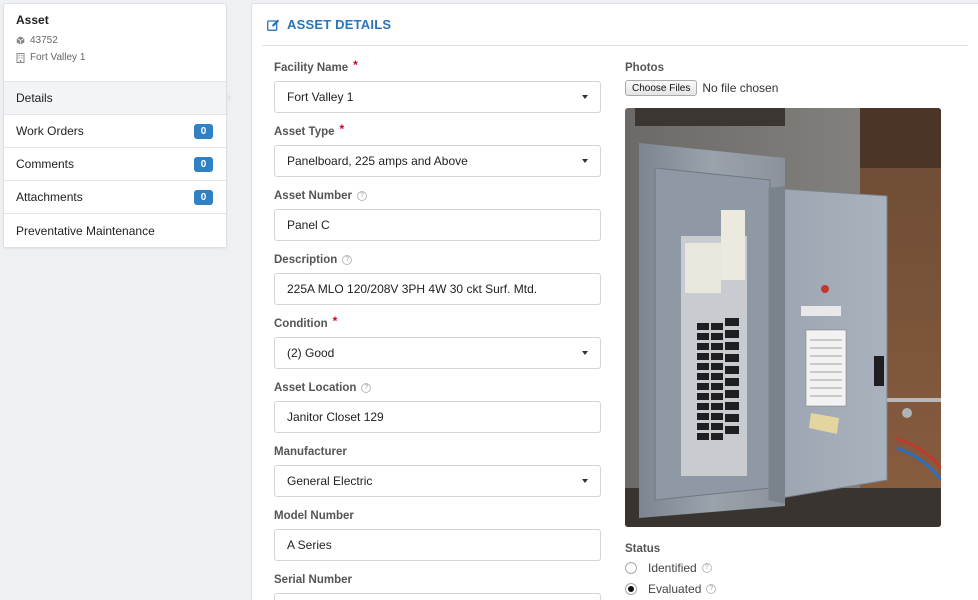  Describe the element at coordinates (313, 195) in the screenshot. I see `label-text: Asset Number` at that location.